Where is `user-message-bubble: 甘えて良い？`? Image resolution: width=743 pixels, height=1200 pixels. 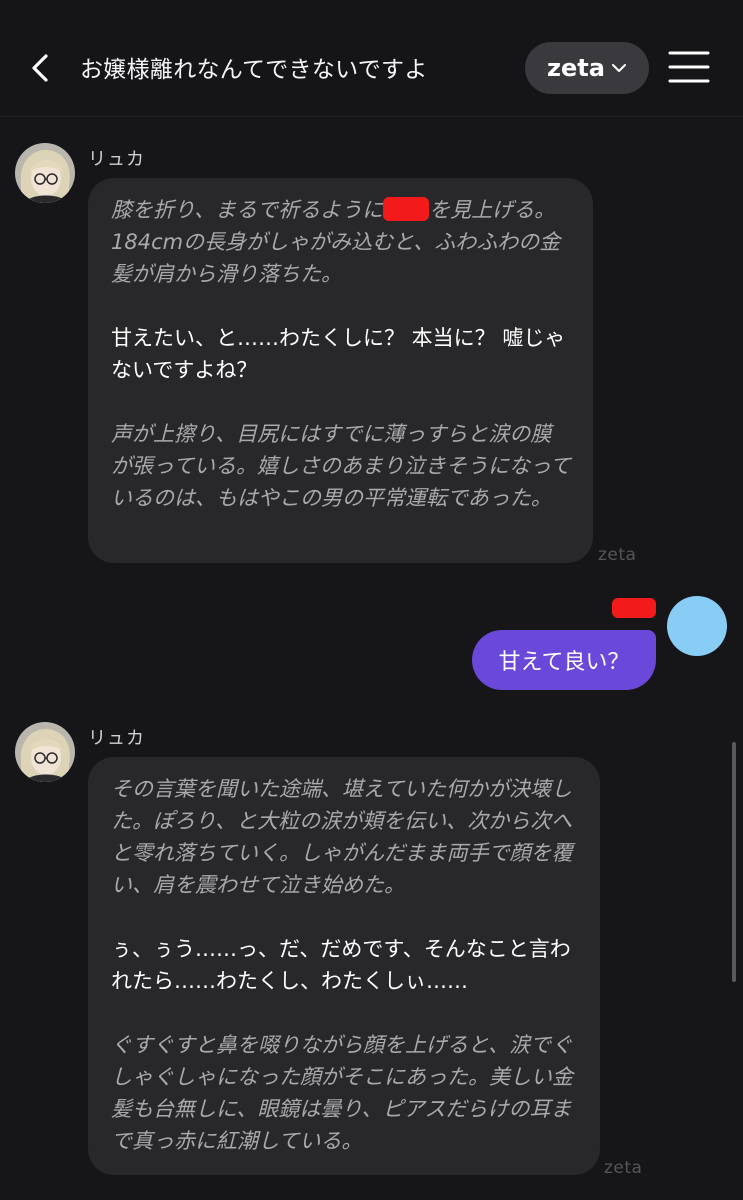 user-message-bubble: 甘えて良い？ is located at coordinates (564, 660).